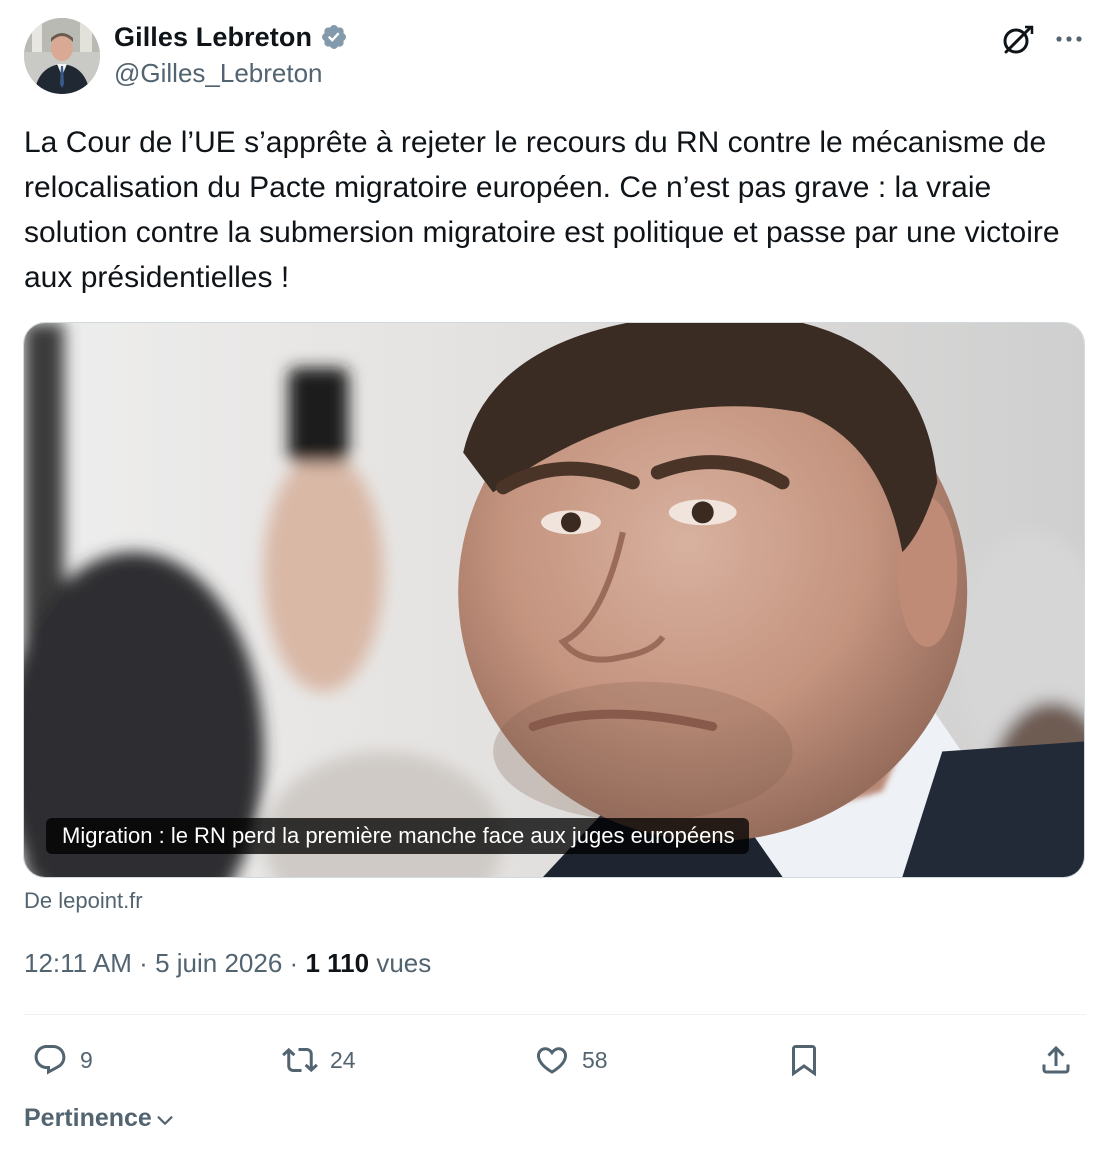  Describe the element at coordinates (78, 963) in the screenshot. I see `tweet-time: 12:11 AM` at that location.